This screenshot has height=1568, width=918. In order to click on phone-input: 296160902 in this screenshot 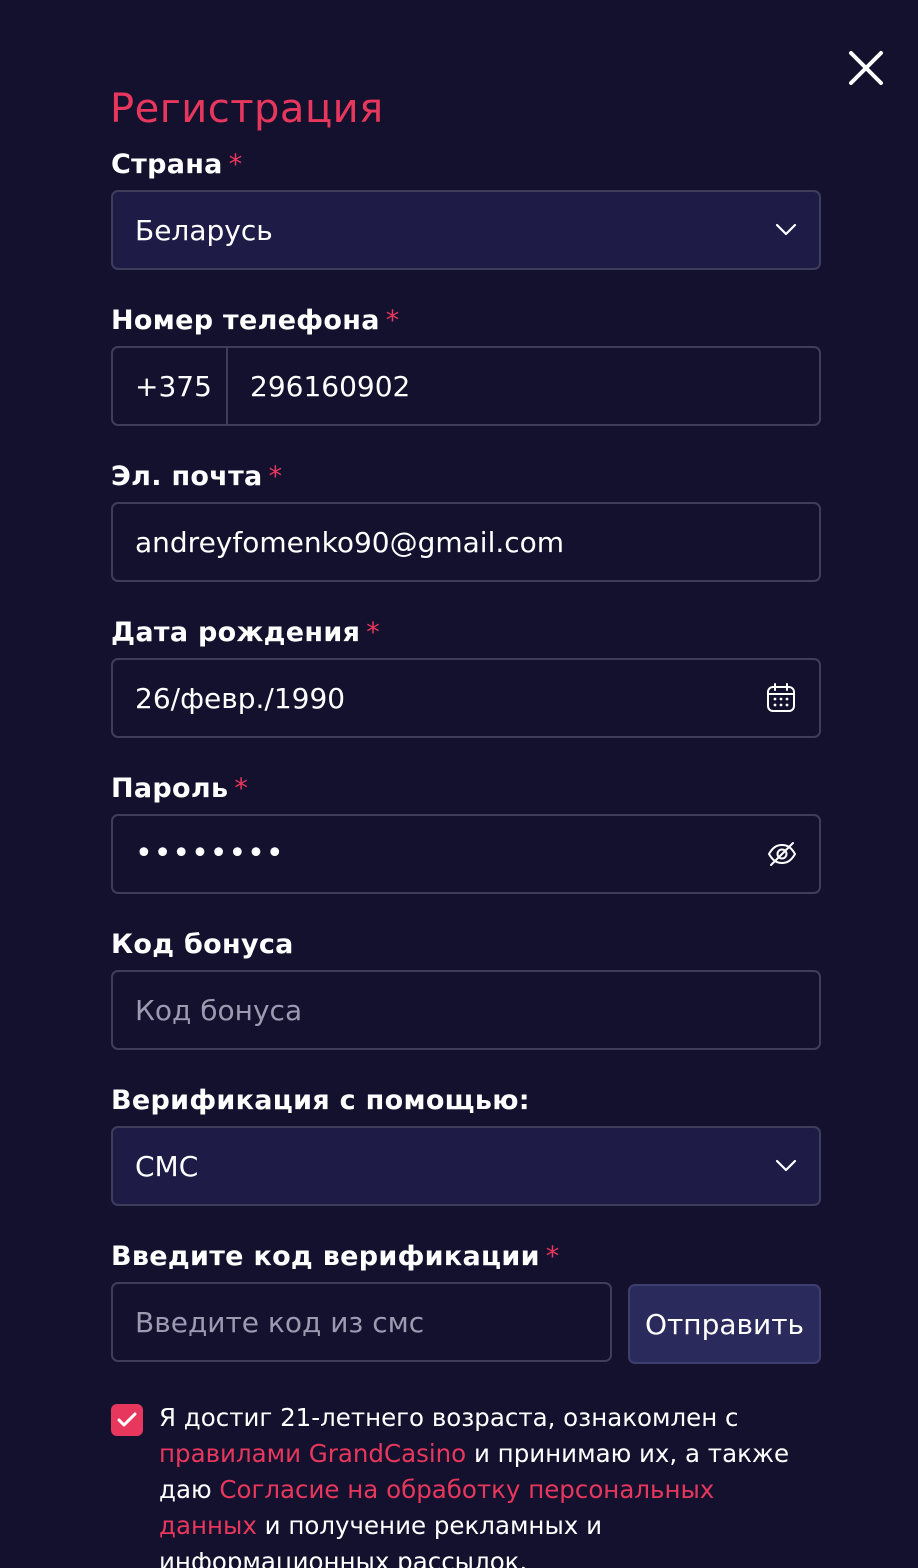, I will do `click(319, 386)`.